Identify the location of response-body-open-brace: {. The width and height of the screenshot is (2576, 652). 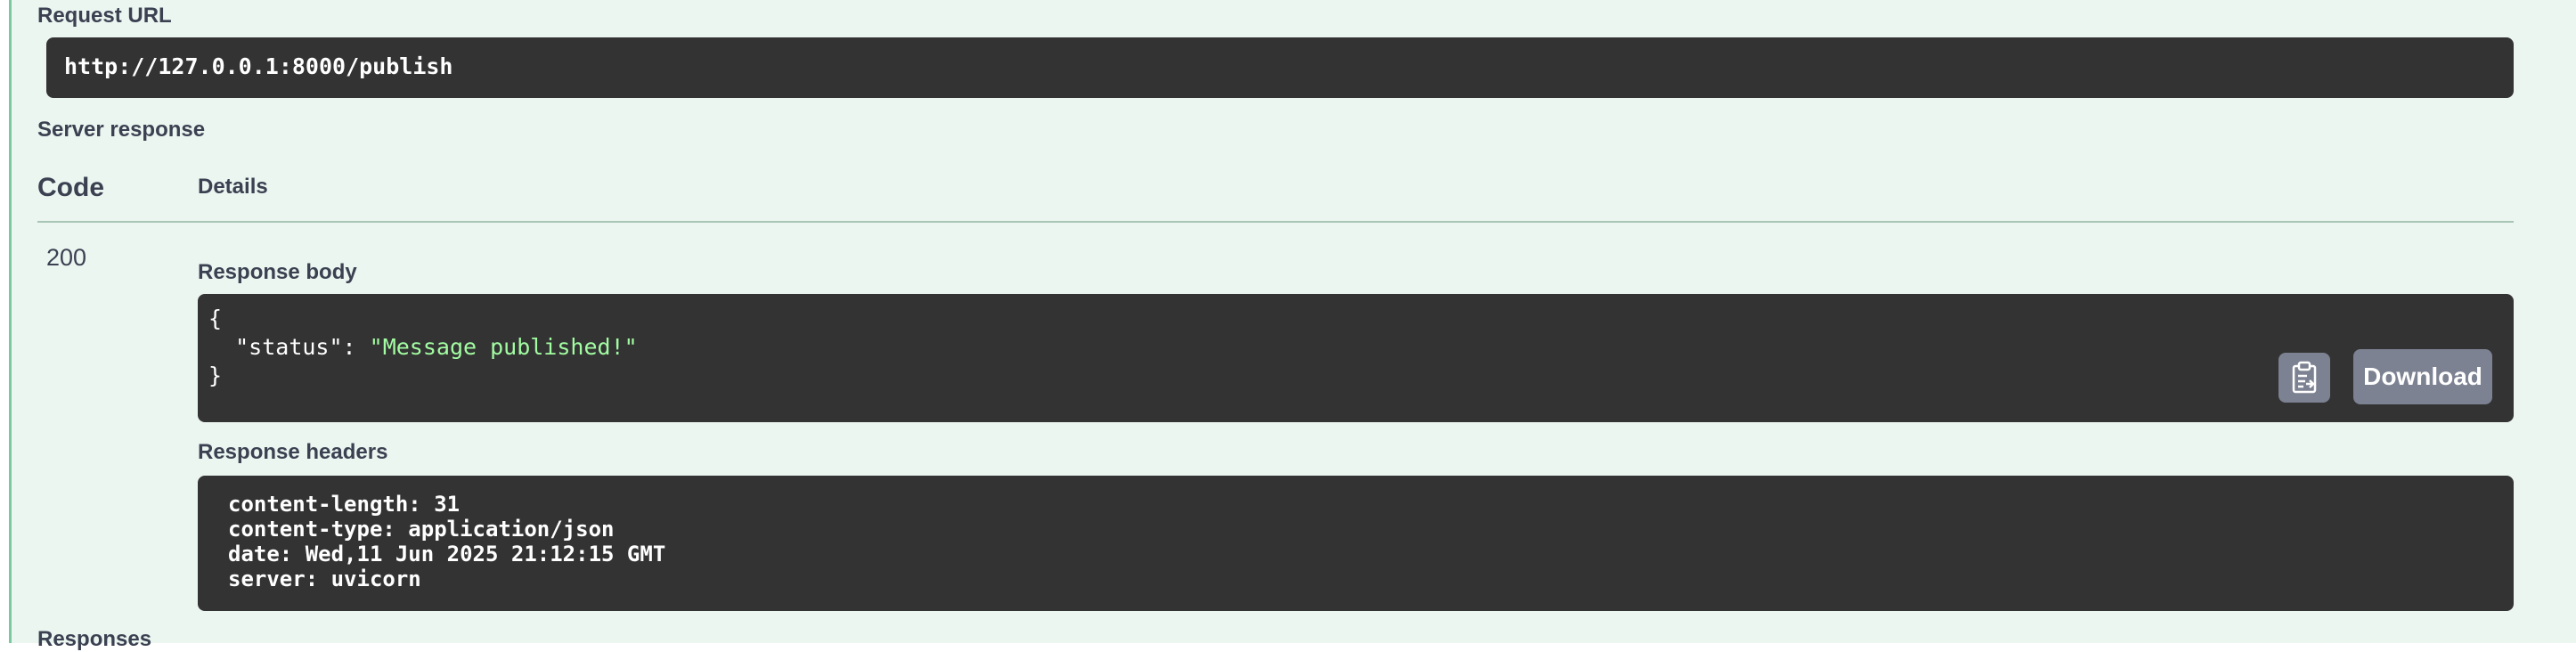
(215, 318).